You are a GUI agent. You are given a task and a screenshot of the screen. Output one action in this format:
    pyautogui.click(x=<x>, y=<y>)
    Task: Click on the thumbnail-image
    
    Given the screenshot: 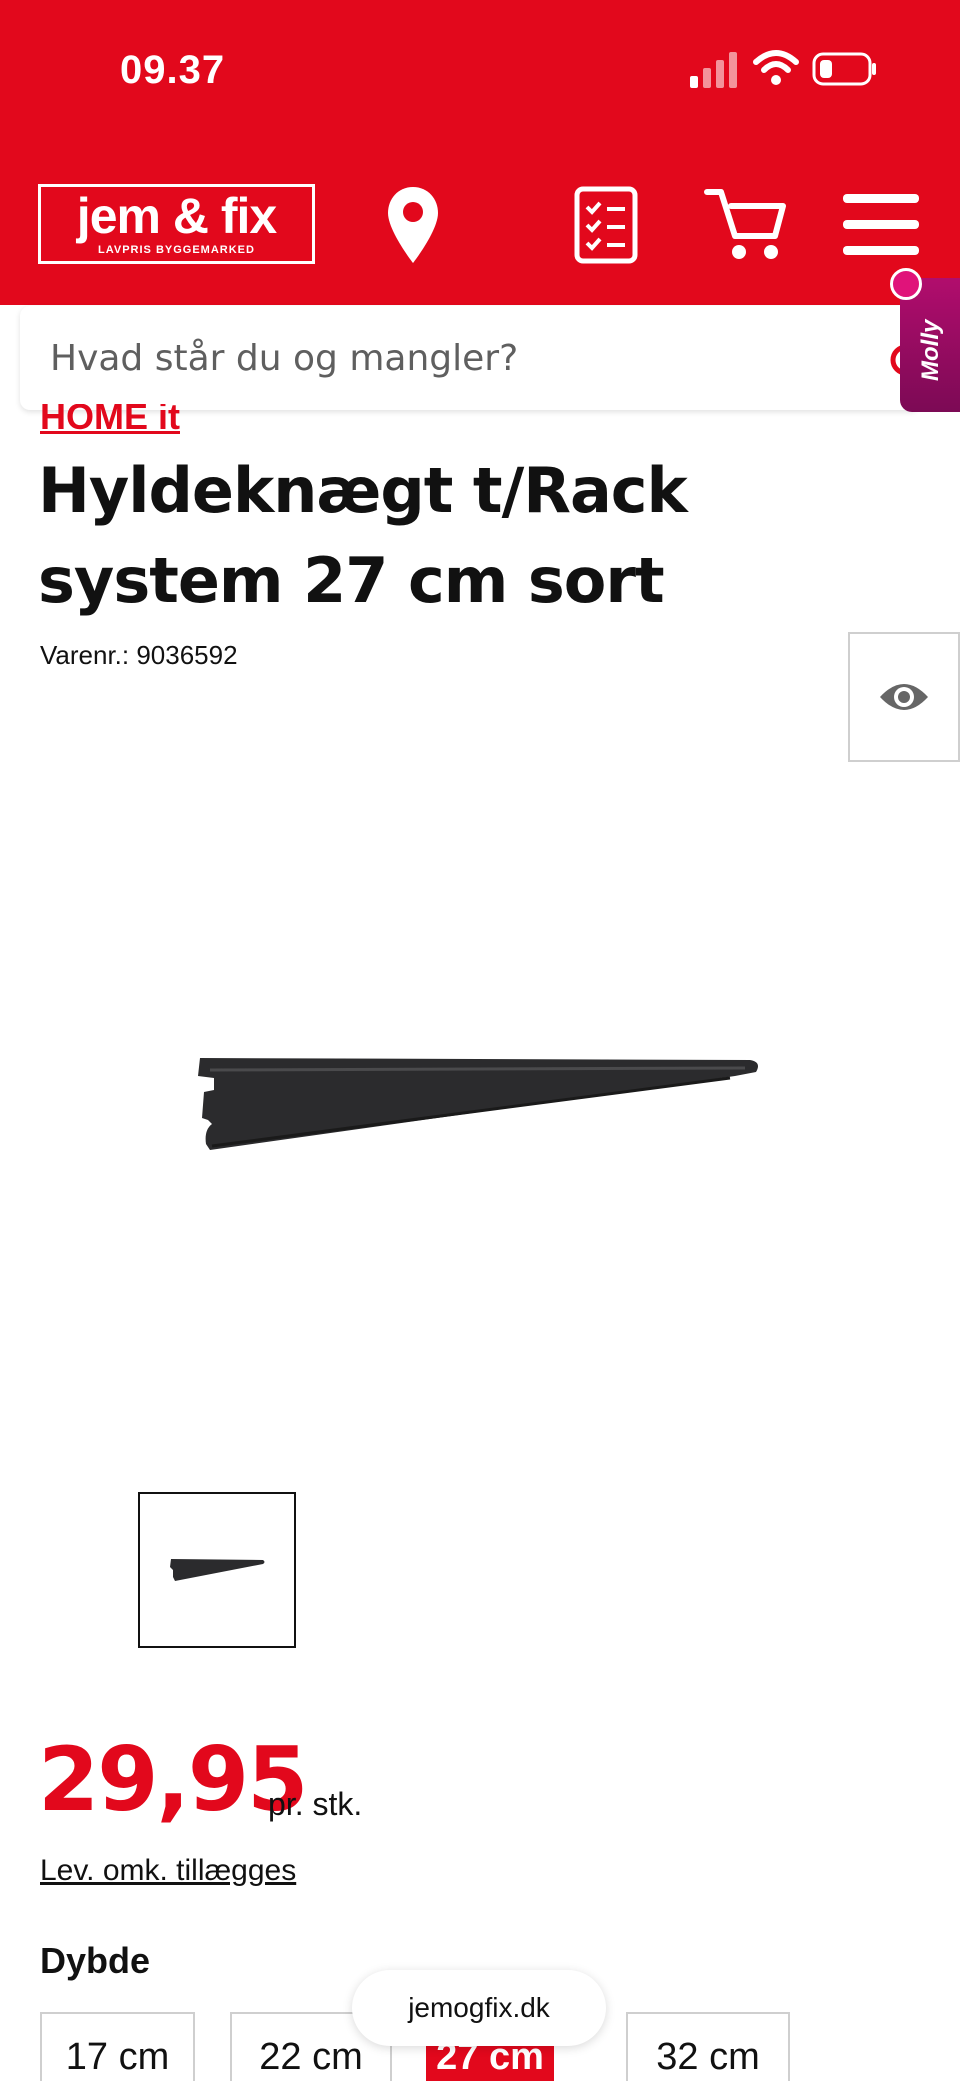 What is the action you would take?
    pyautogui.click(x=217, y=1570)
    